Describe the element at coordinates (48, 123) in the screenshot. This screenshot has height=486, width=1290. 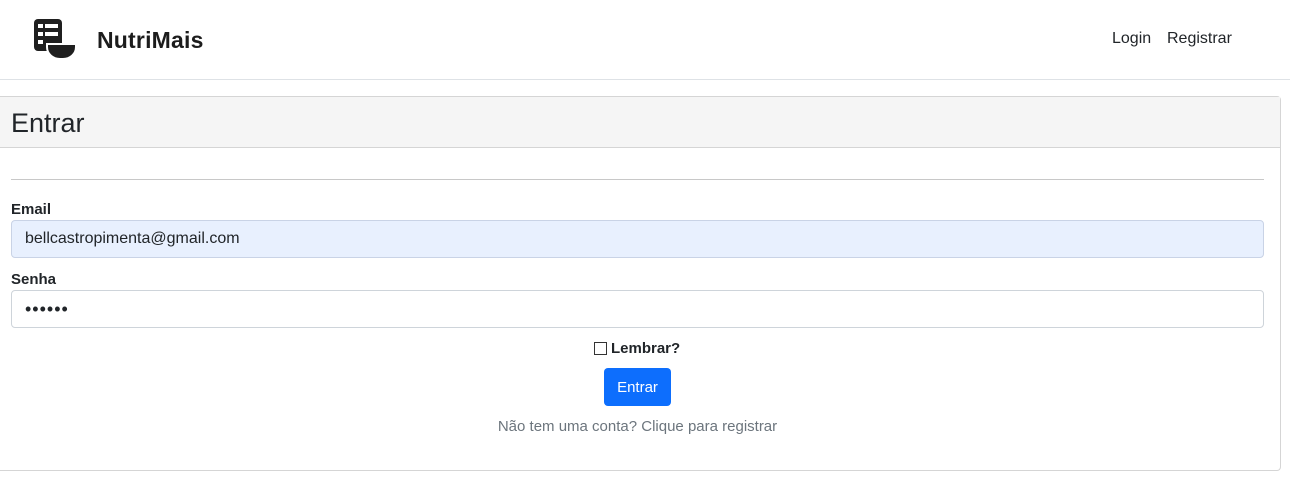
I see `page-title: Entrar` at that location.